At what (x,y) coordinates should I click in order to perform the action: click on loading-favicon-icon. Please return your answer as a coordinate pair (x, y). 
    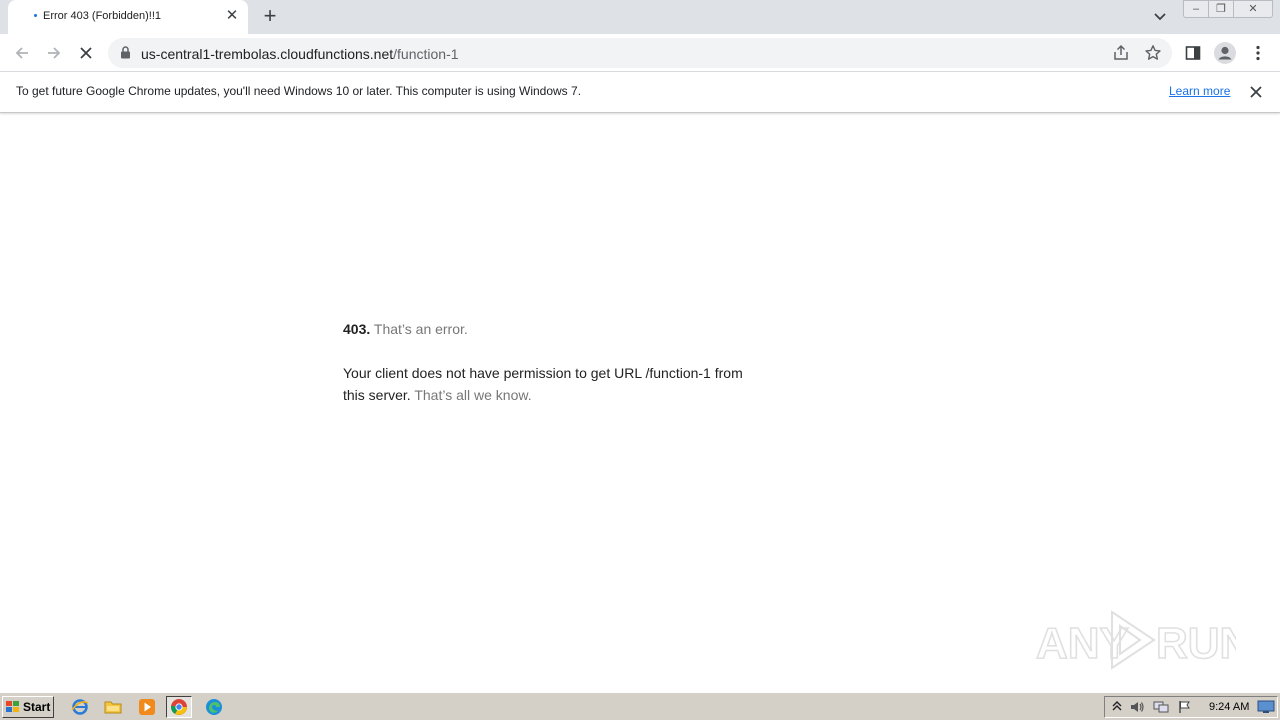
    Looking at the image, I should click on (35, 15).